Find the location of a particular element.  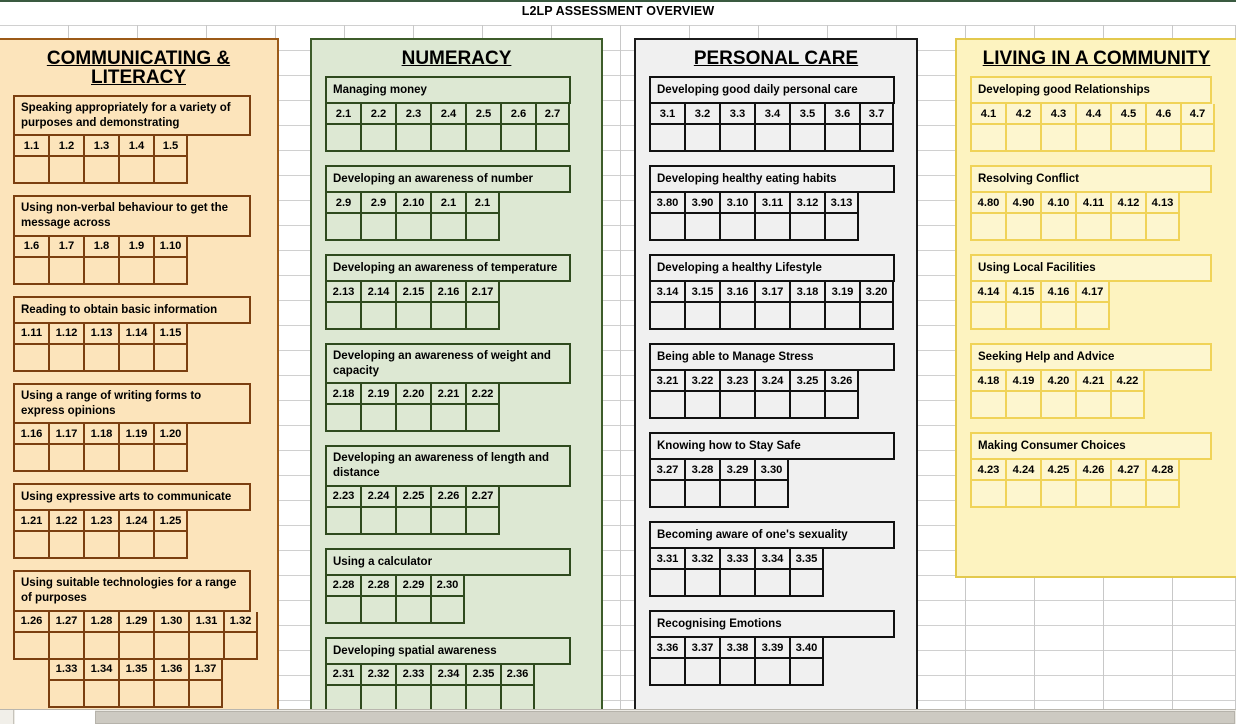

outcome-code: 1.14 is located at coordinates (135, 334).